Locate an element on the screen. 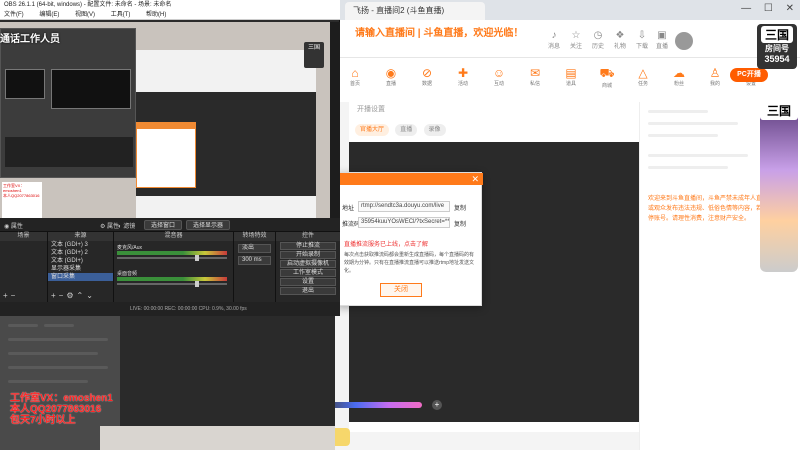 The height and width of the screenshot is (450, 800). tab-record: 录像 is located at coordinates (434, 130).